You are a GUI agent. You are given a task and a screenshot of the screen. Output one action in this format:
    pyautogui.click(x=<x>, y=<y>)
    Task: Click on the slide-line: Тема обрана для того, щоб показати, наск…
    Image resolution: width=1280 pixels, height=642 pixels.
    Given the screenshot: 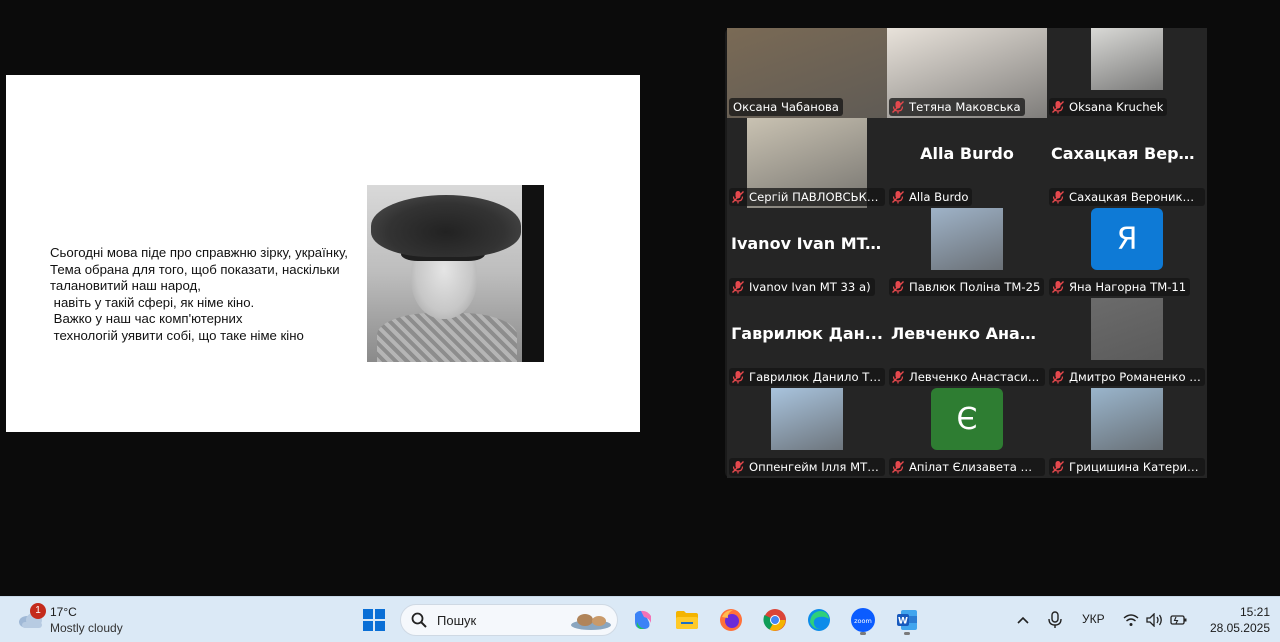 What is the action you would take?
    pyautogui.click(x=195, y=269)
    